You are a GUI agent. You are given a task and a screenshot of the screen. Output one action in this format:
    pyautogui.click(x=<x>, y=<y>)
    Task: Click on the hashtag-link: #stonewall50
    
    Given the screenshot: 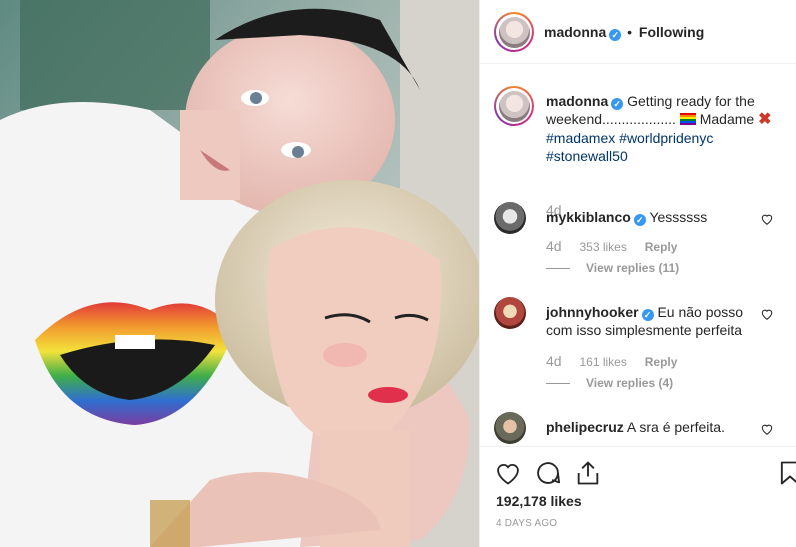 What is the action you would take?
    pyautogui.click(x=587, y=156)
    